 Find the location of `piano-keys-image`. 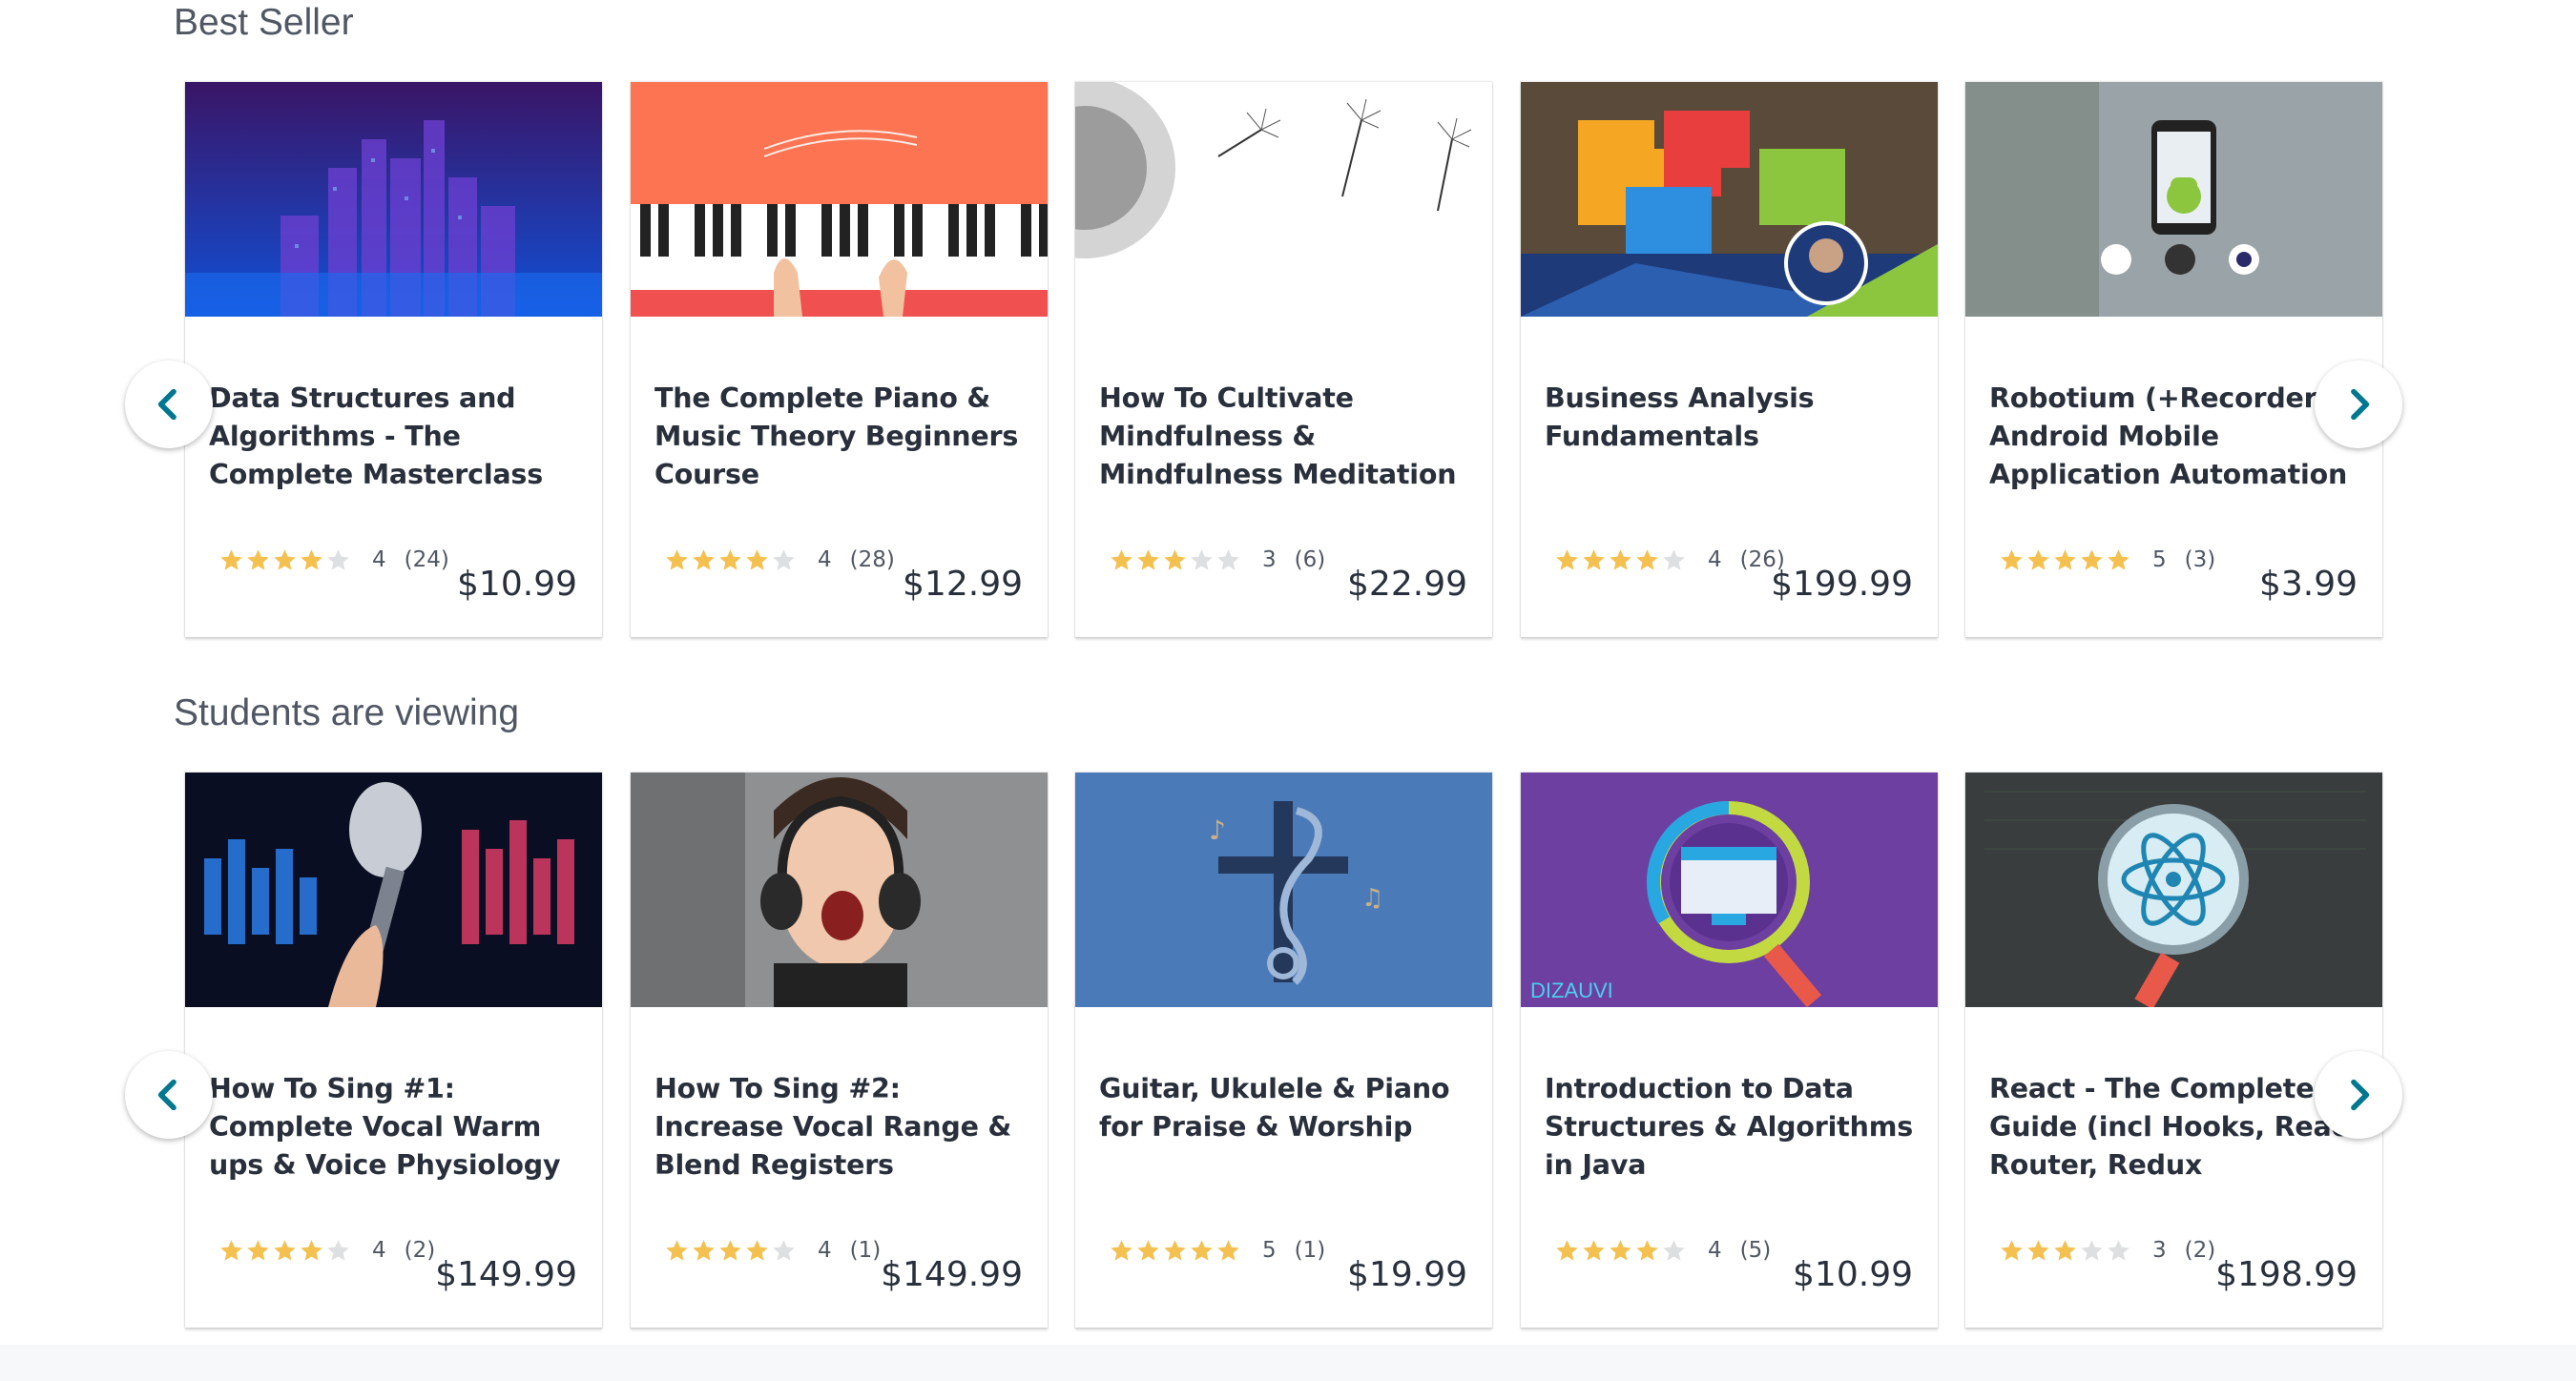

piano-keys-image is located at coordinates (839, 199).